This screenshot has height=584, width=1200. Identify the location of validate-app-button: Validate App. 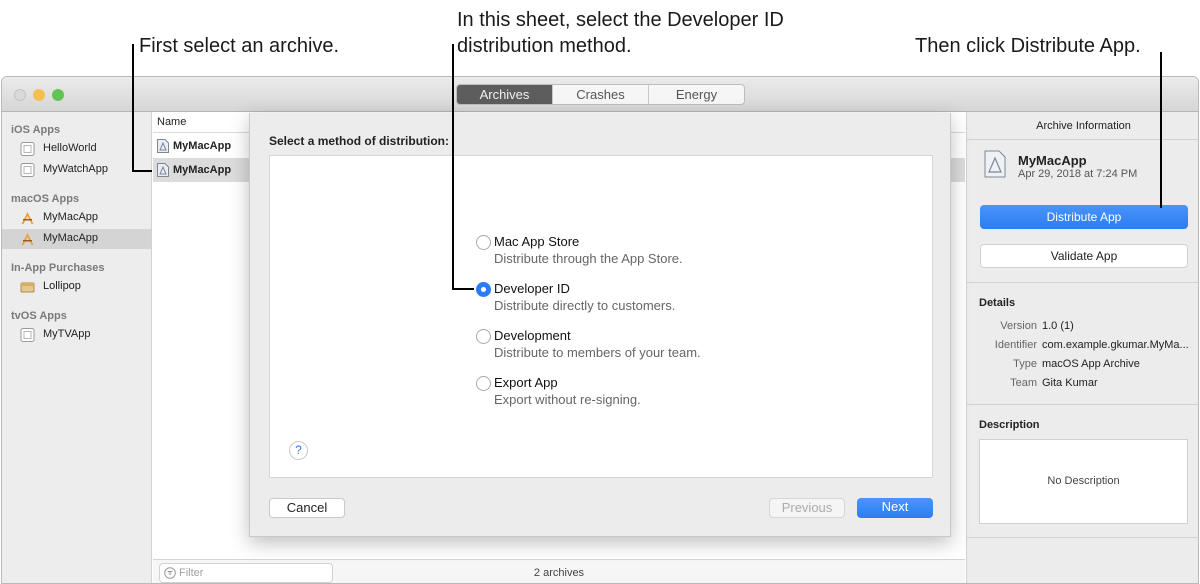
(1084, 256).